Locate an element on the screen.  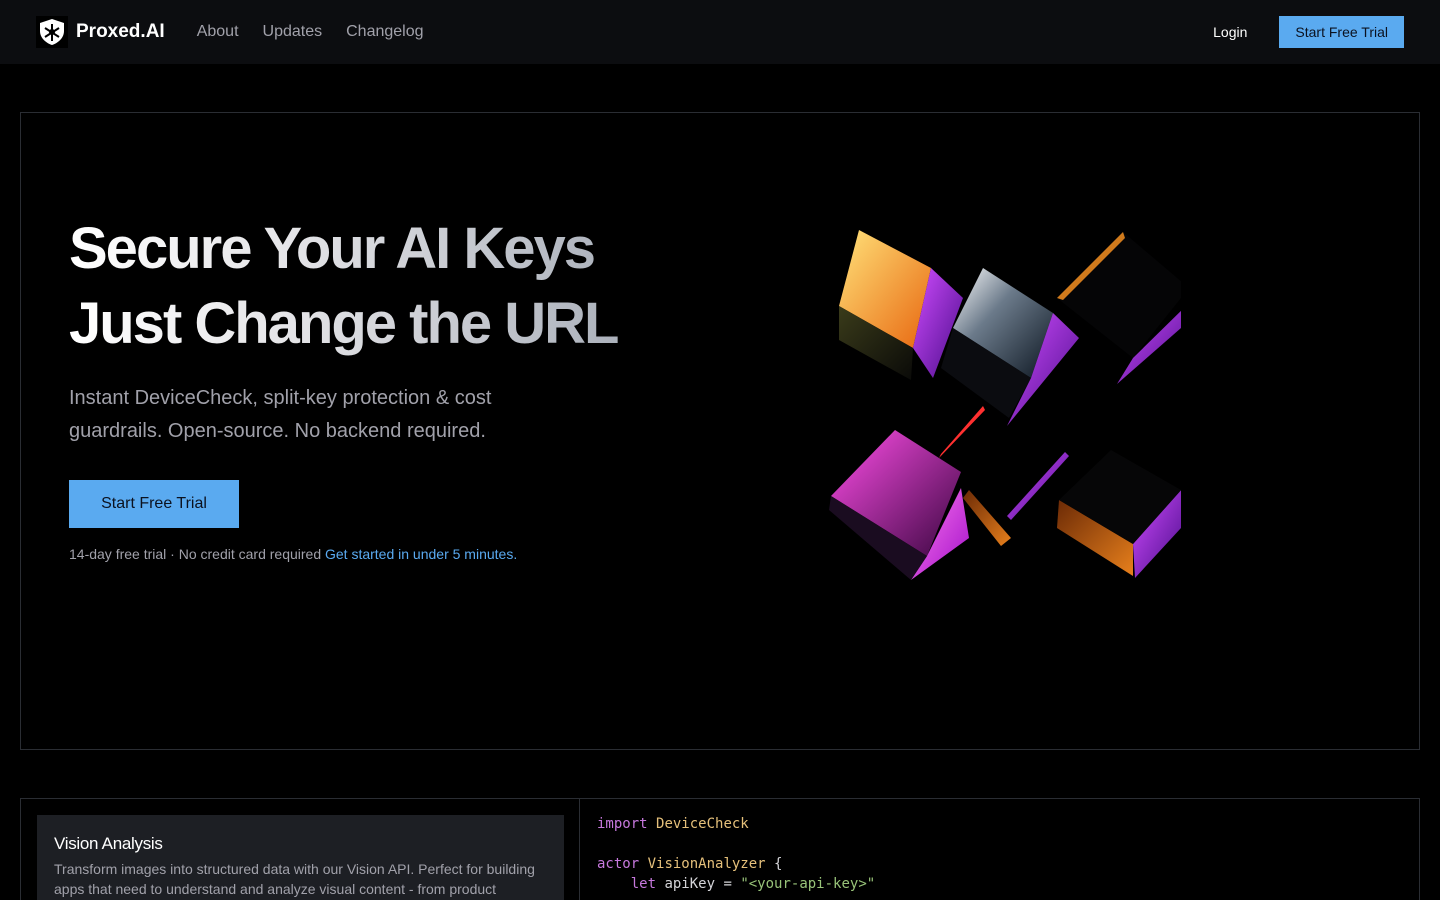
nav-start-trial-button: Start Free Trial is located at coordinates (1341, 32).